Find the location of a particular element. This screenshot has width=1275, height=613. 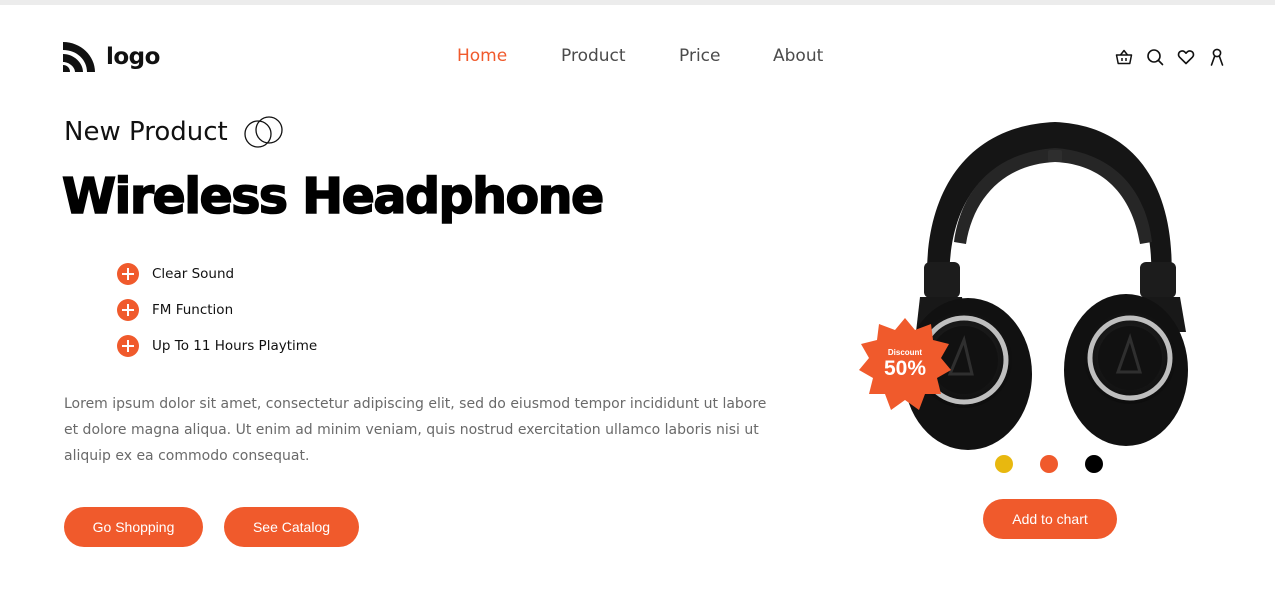

nav-home: Home is located at coordinates (482, 56).